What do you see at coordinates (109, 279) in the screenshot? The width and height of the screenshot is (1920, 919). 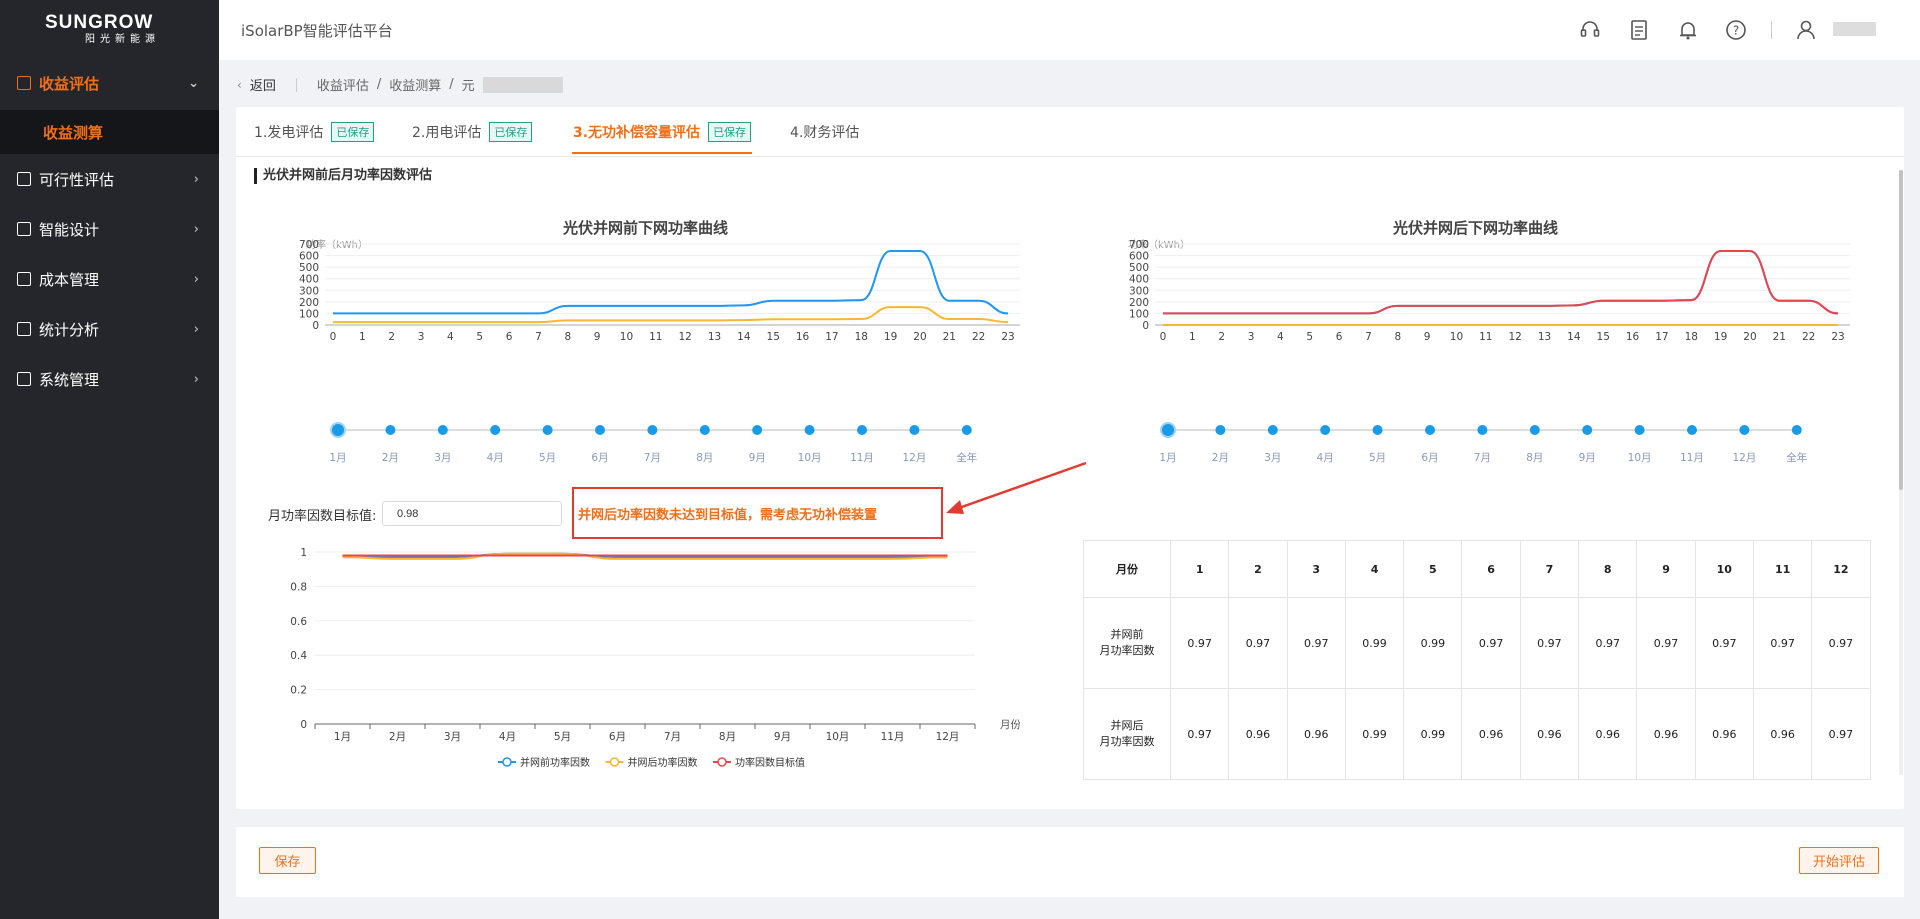 I see `sidebar-item-cost: 成本管理 ›` at bounding box center [109, 279].